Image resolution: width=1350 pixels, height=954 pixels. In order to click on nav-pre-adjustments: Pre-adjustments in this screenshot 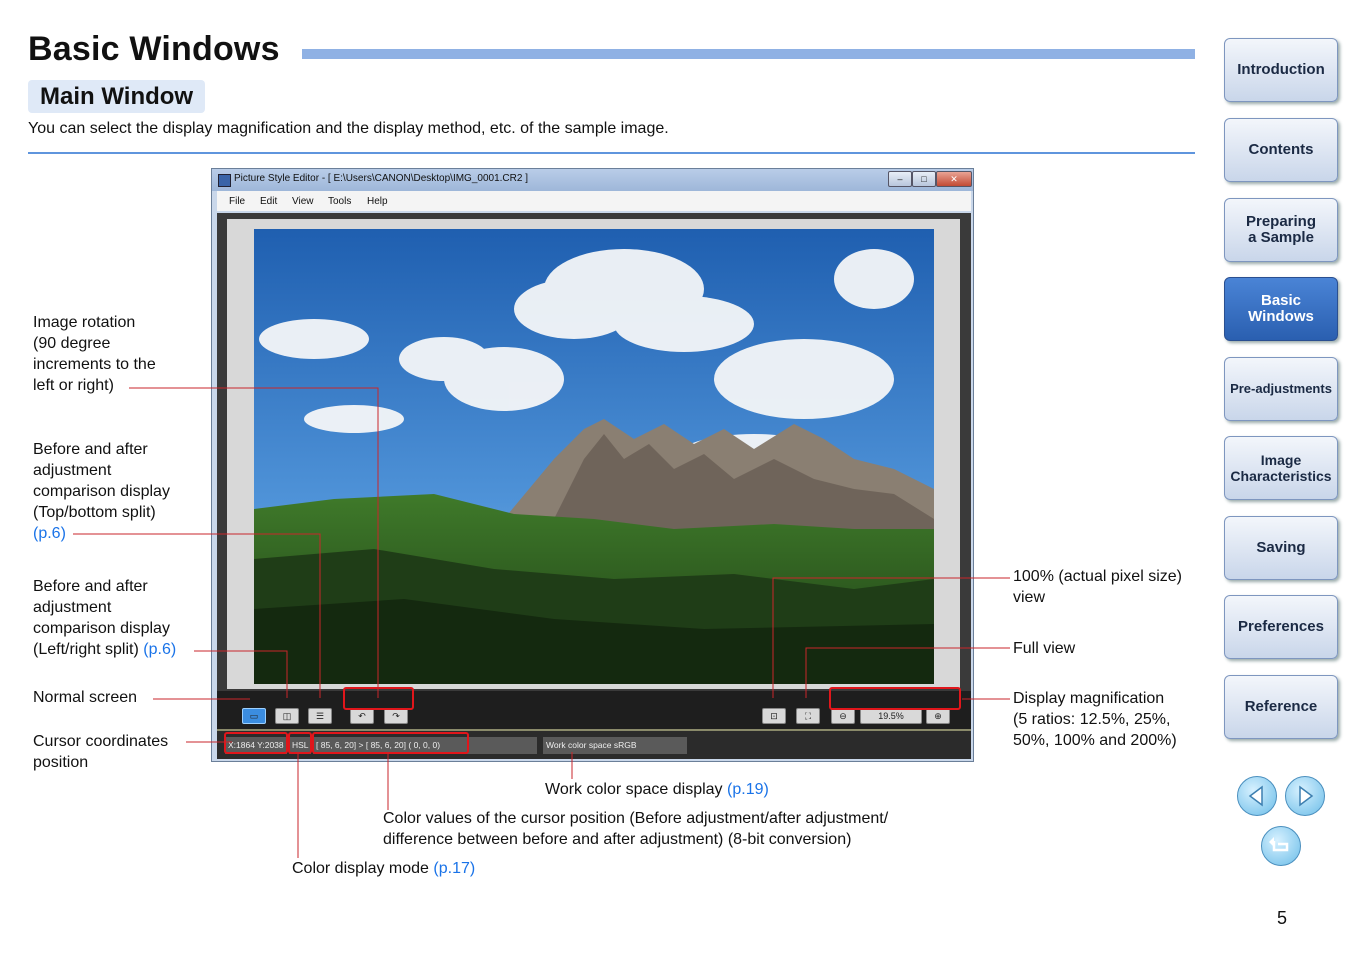, I will do `click(1281, 389)`.